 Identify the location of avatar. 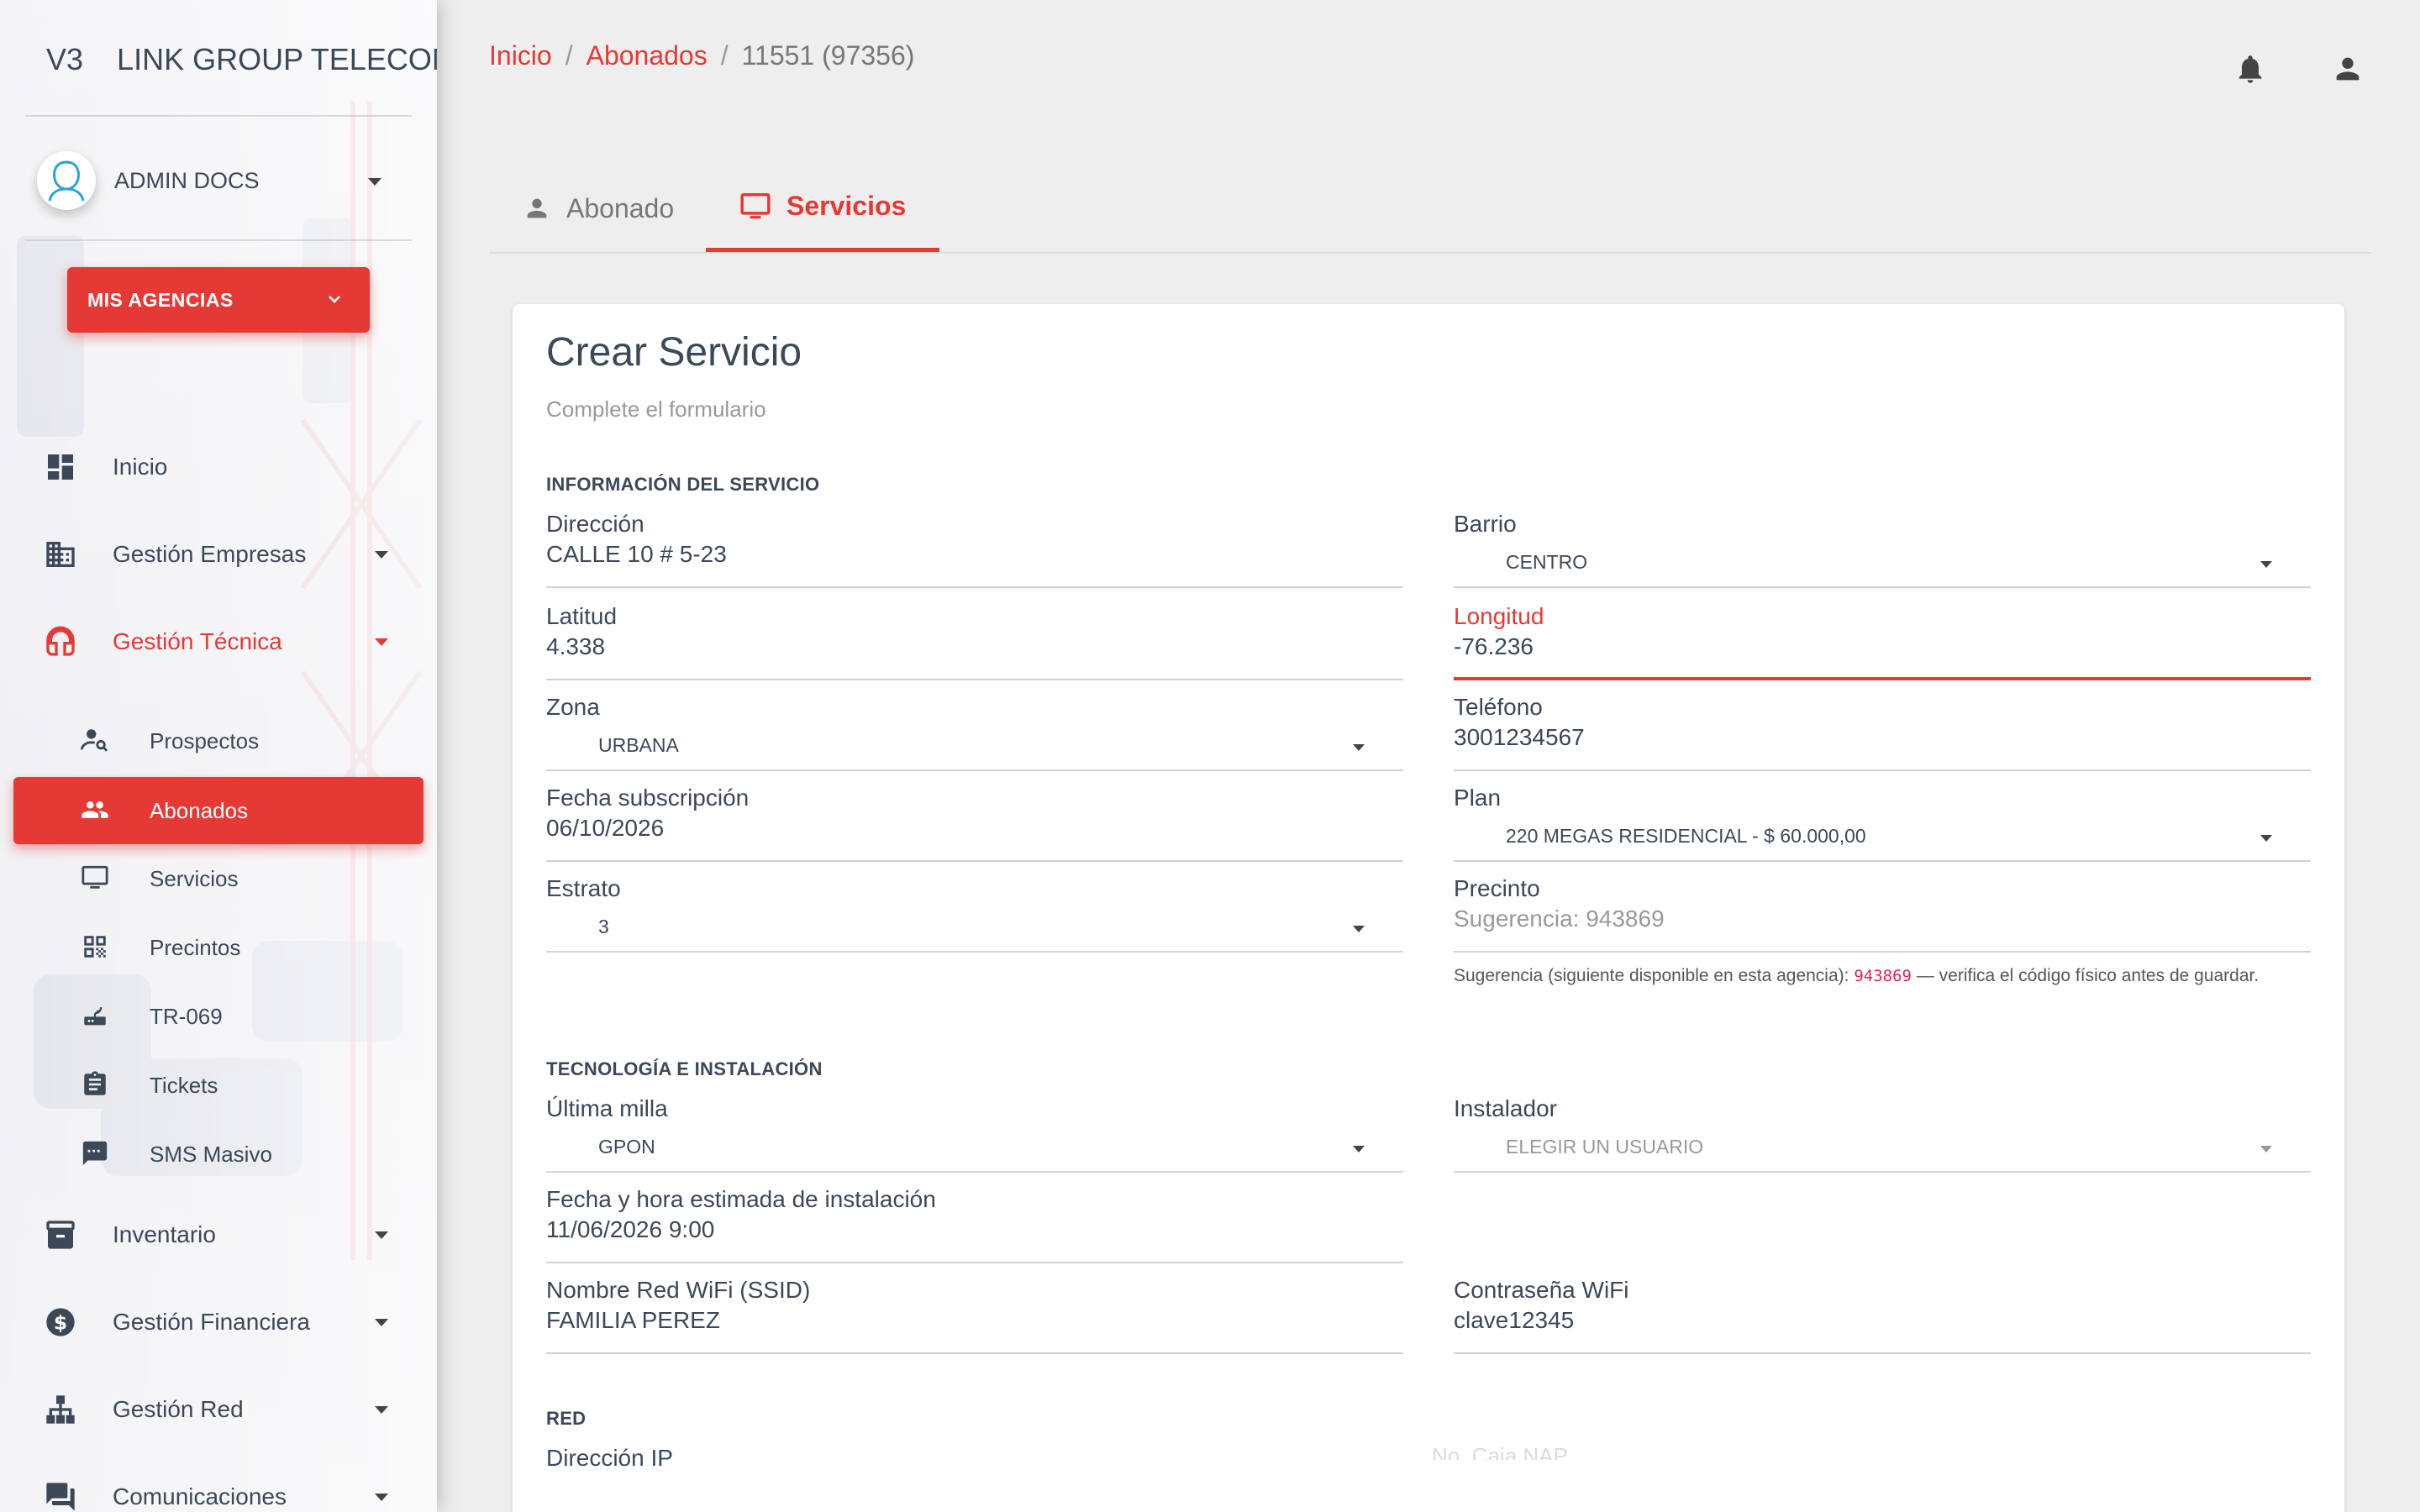
(66, 180).